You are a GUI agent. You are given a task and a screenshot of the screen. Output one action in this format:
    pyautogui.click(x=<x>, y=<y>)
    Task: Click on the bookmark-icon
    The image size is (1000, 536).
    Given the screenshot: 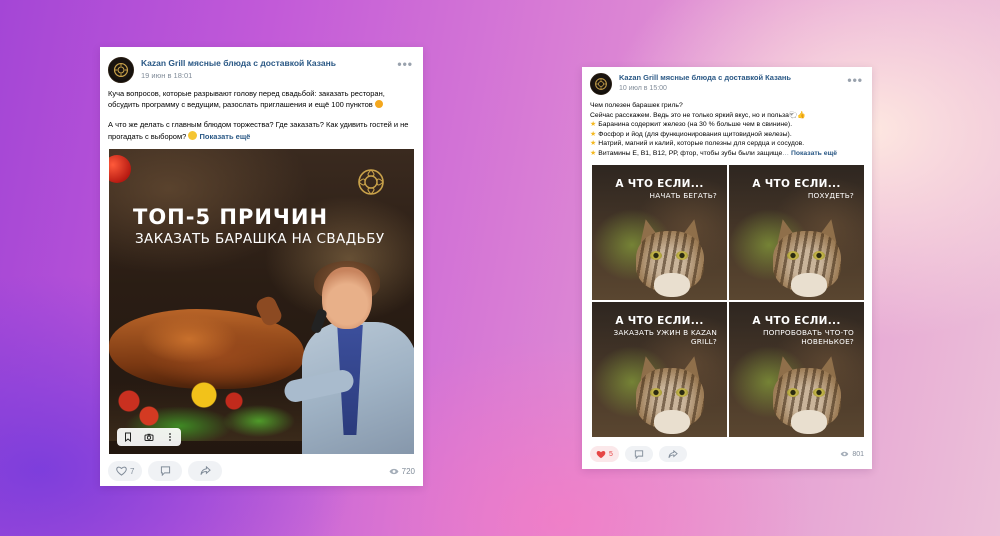 What is the action you would take?
    pyautogui.click(x=128, y=437)
    